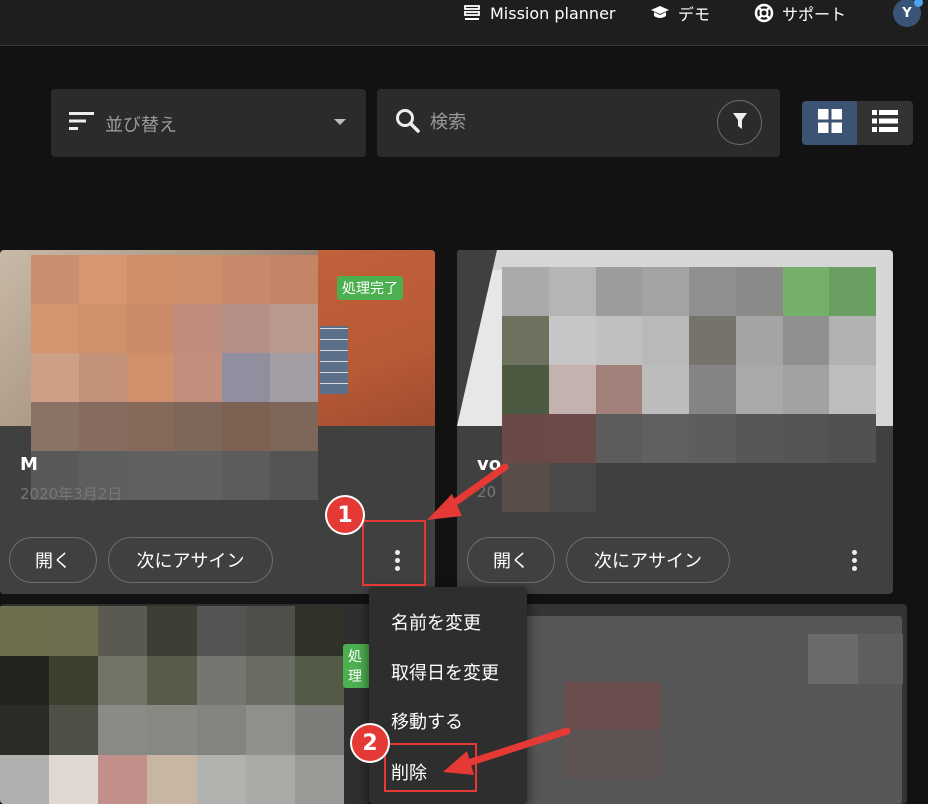 The height and width of the screenshot is (804, 928). Describe the element at coordinates (764, 13) in the screenshot. I see `lifebuoy-icon` at that location.